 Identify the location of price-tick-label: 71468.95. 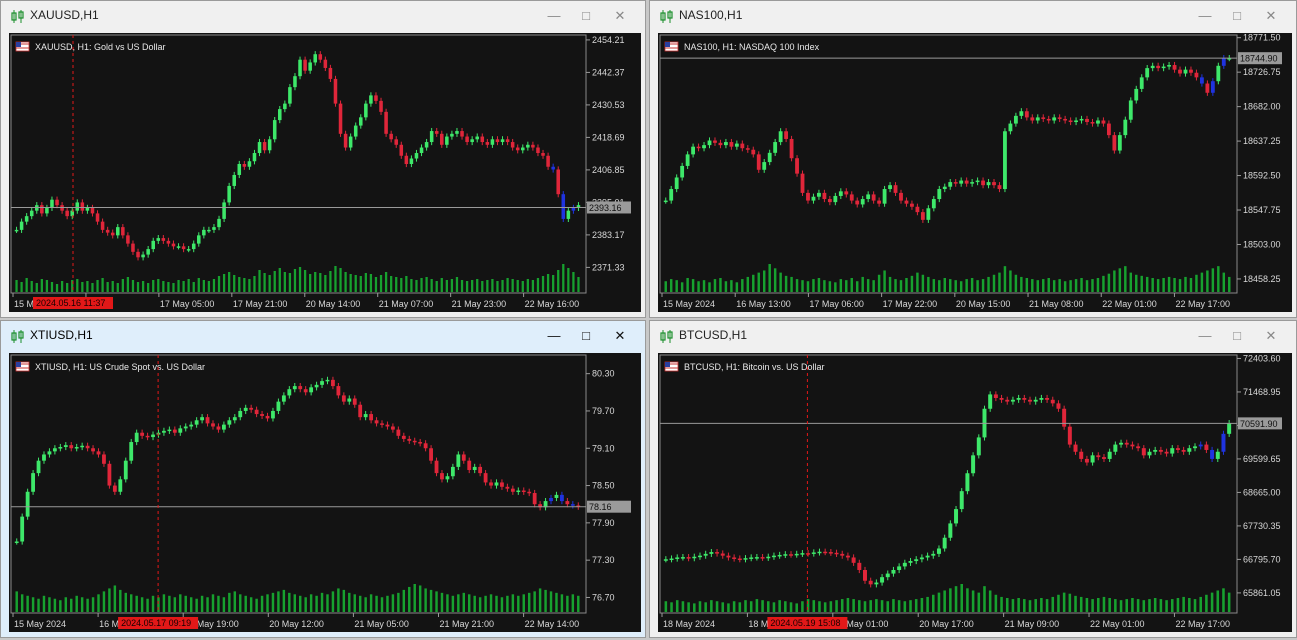
(1262, 392).